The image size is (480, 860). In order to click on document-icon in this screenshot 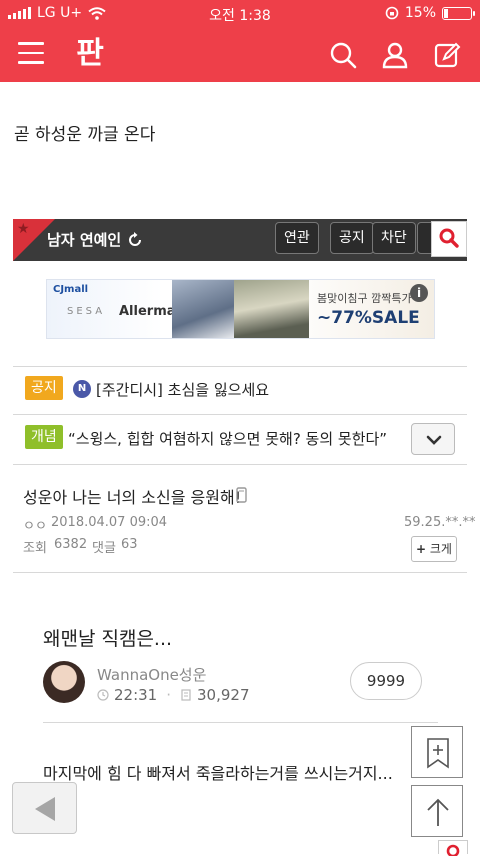, I will do `click(186, 695)`.